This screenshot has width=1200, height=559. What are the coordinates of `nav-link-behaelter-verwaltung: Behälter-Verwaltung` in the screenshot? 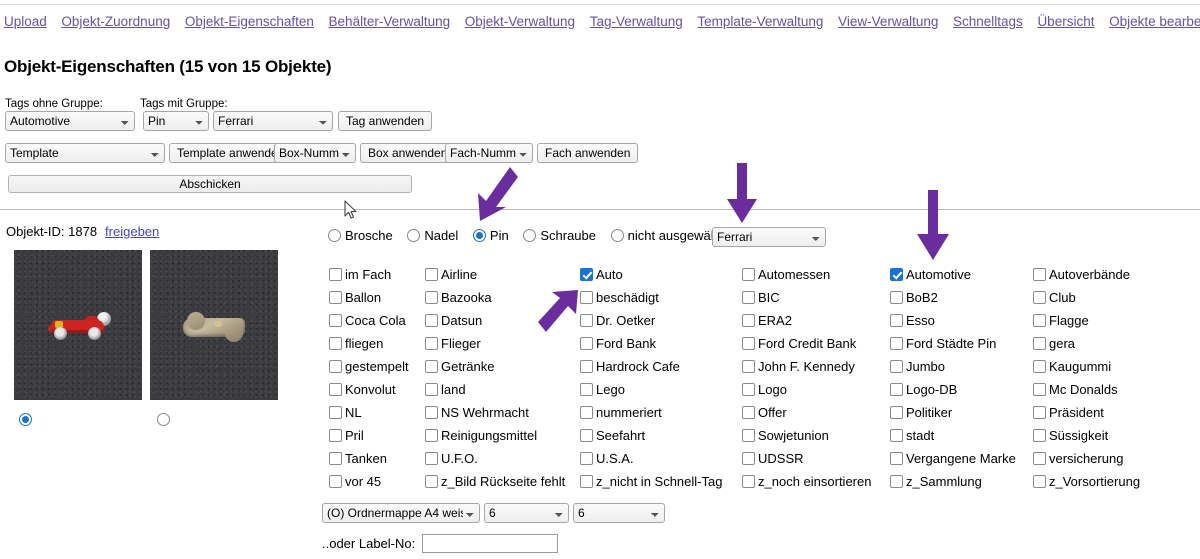 It's located at (390, 21).